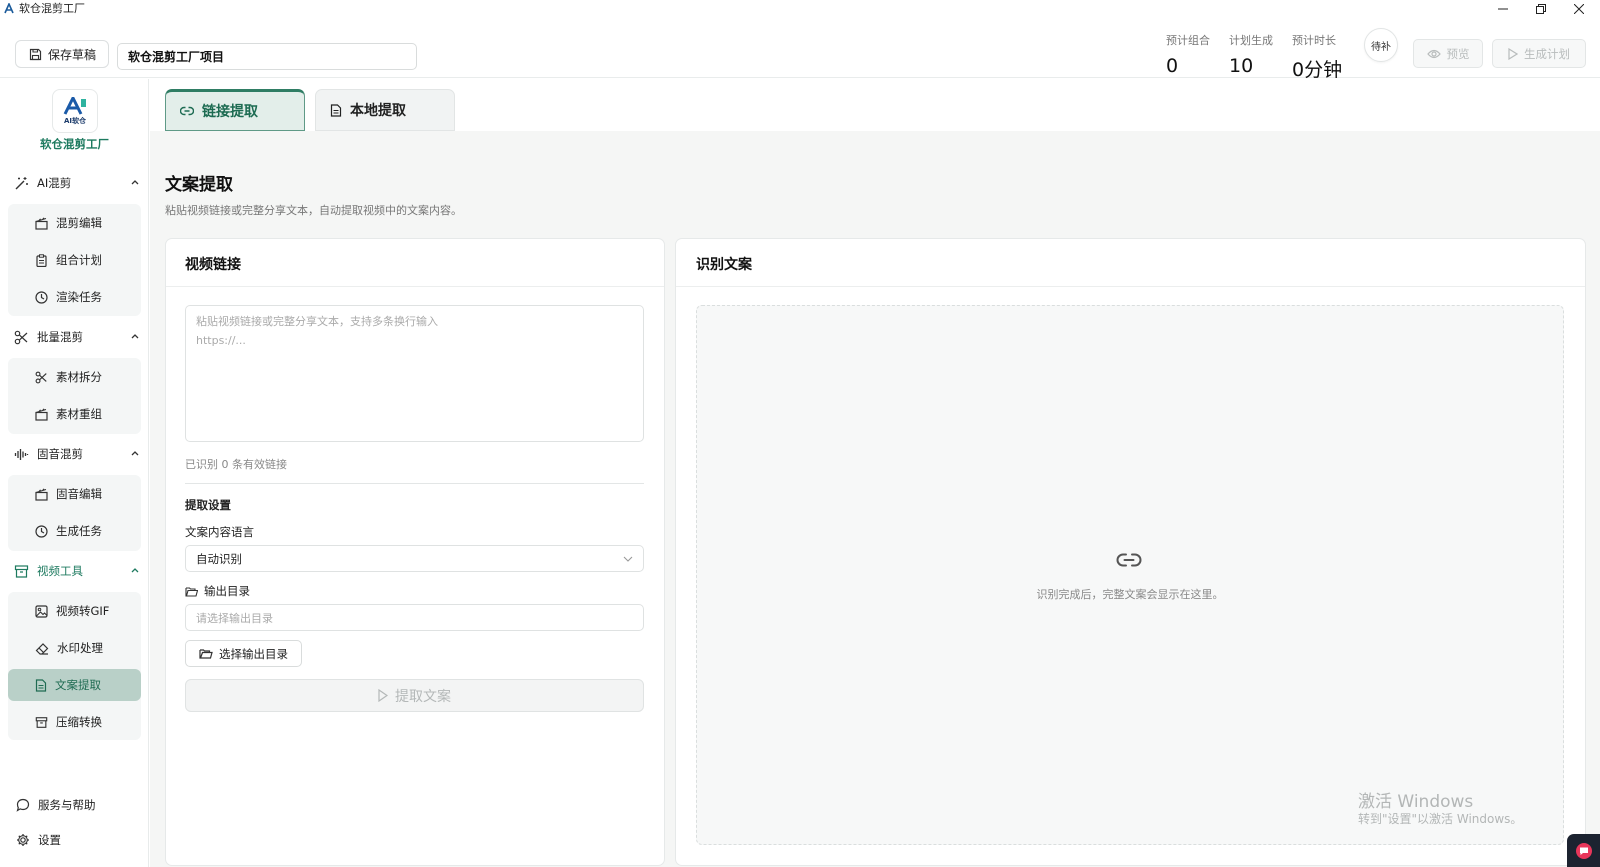 This screenshot has width=1600, height=867. I want to click on empty-state-text: 识别完成后，完整文案会显示在这里。, so click(1130, 594).